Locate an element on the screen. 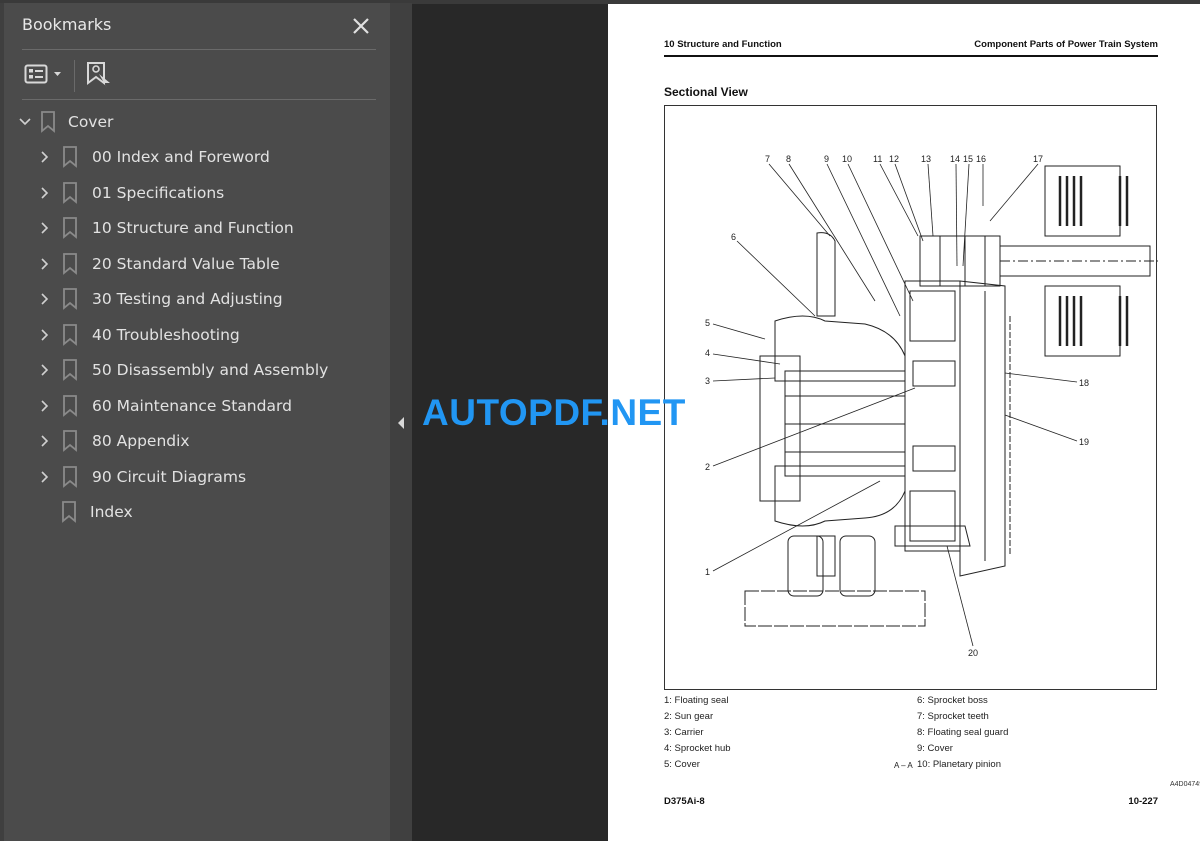 This screenshot has height=841, width=1200. callout-8: 8 is located at coordinates (788, 159).